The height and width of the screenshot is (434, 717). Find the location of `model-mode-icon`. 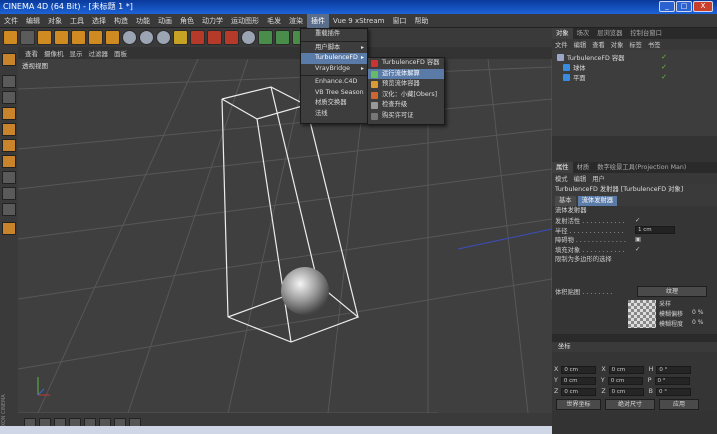

model-mode-icon is located at coordinates (9, 81).